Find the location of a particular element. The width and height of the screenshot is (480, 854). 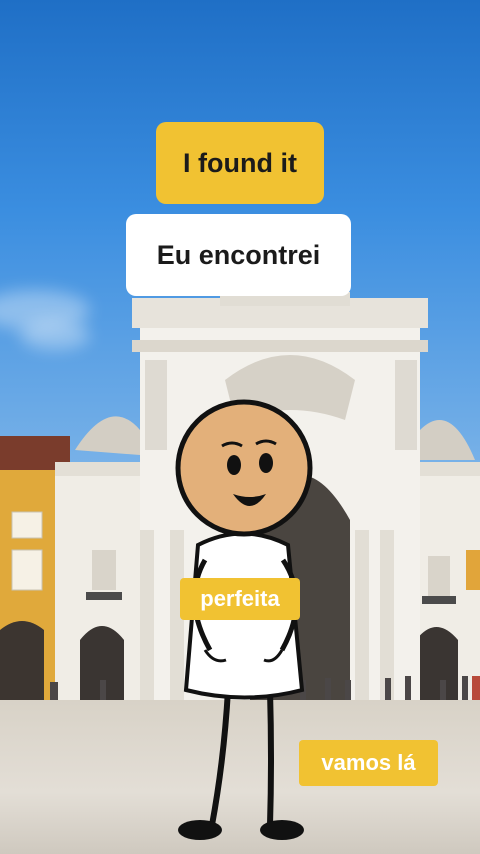

english-caption: I found it is located at coordinates (240, 163).